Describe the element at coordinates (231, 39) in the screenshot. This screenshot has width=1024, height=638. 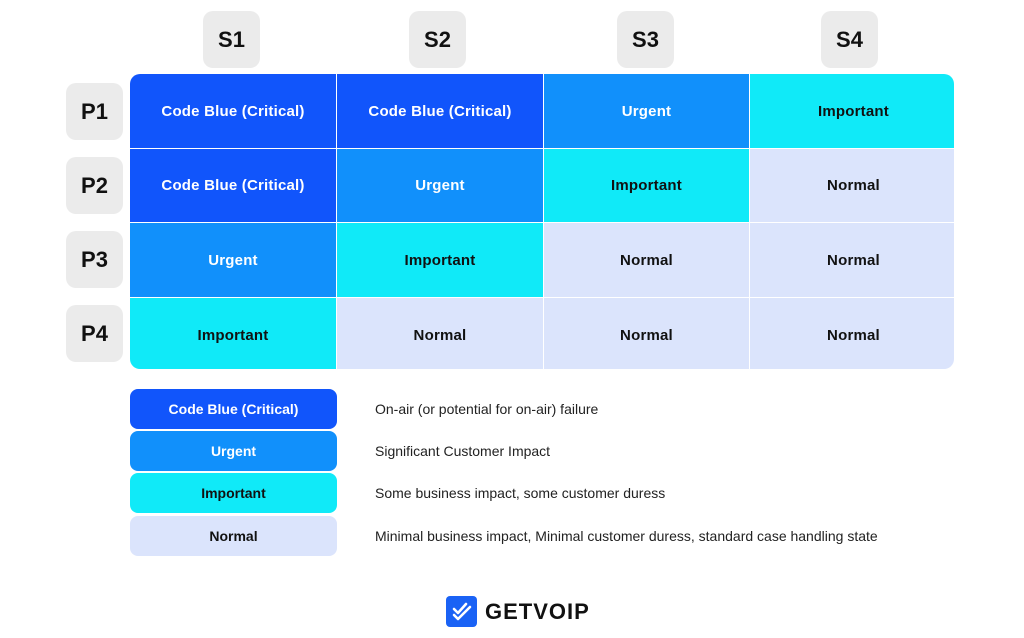
I see `column-header-s1: S1` at that location.